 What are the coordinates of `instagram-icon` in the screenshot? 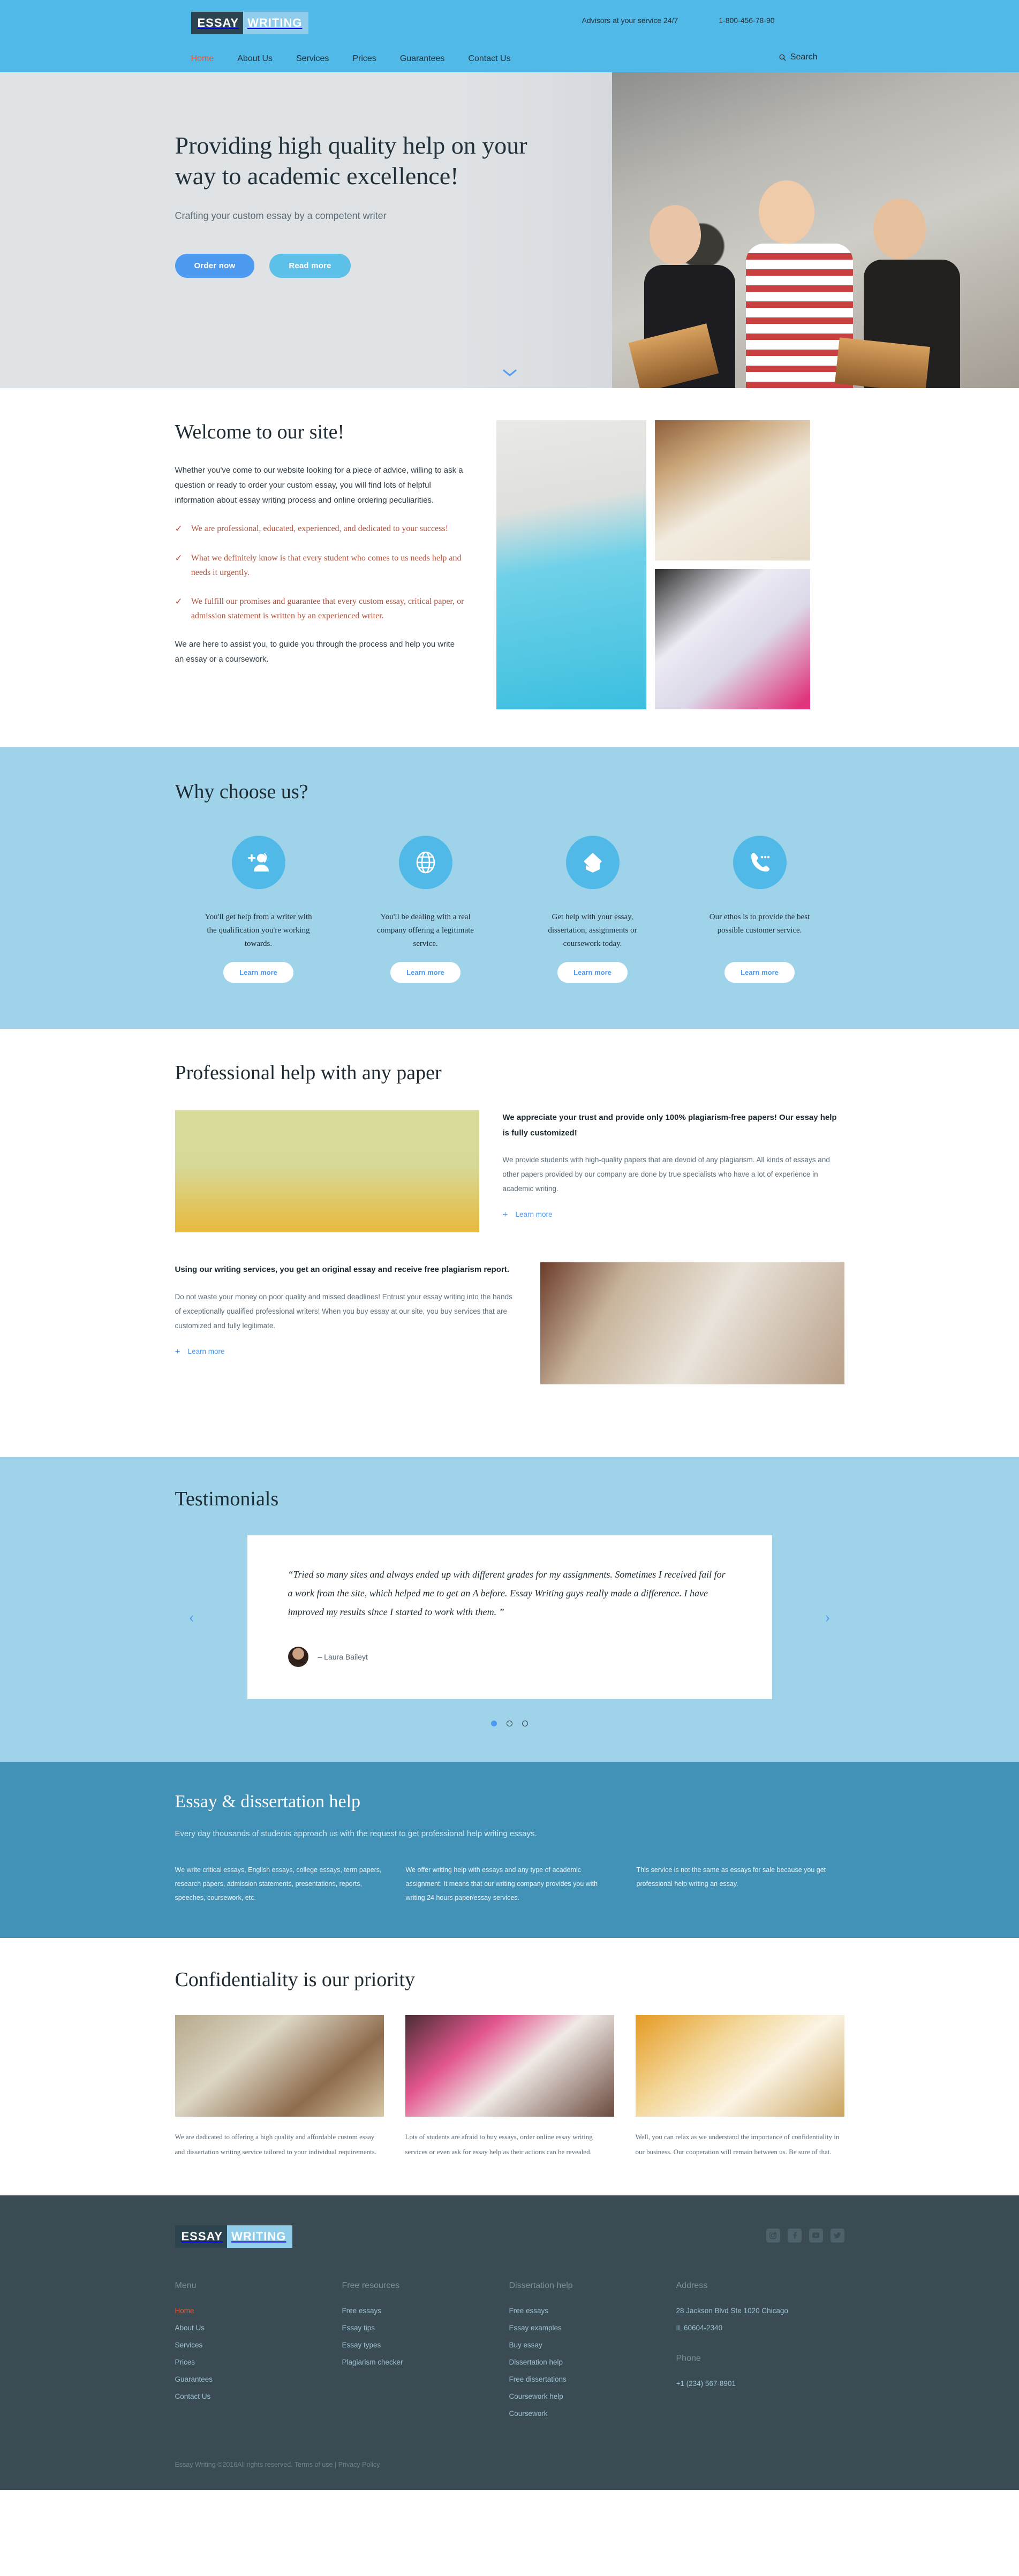 It's located at (773, 2235).